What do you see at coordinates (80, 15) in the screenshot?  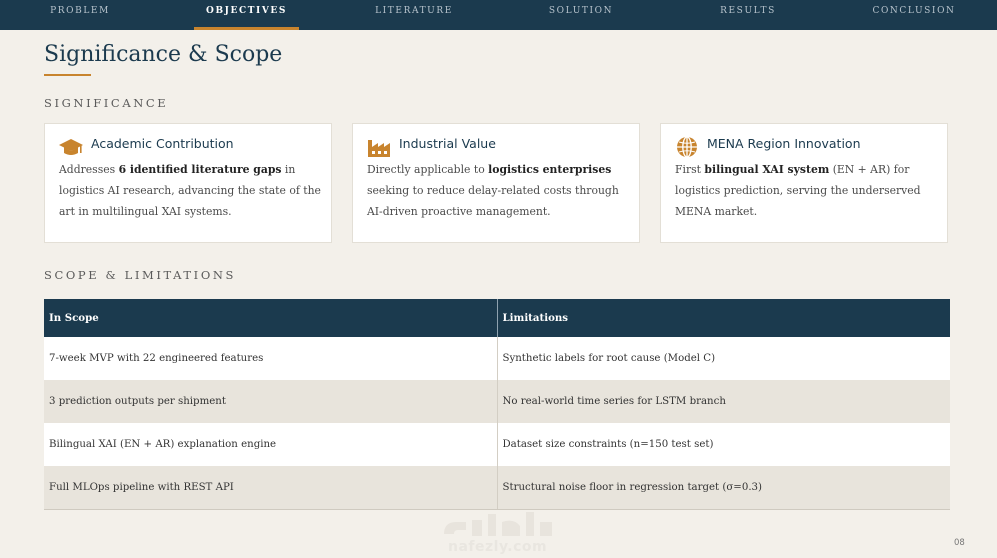 I see `nav-item-problem: PROBLEM` at bounding box center [80, 15].